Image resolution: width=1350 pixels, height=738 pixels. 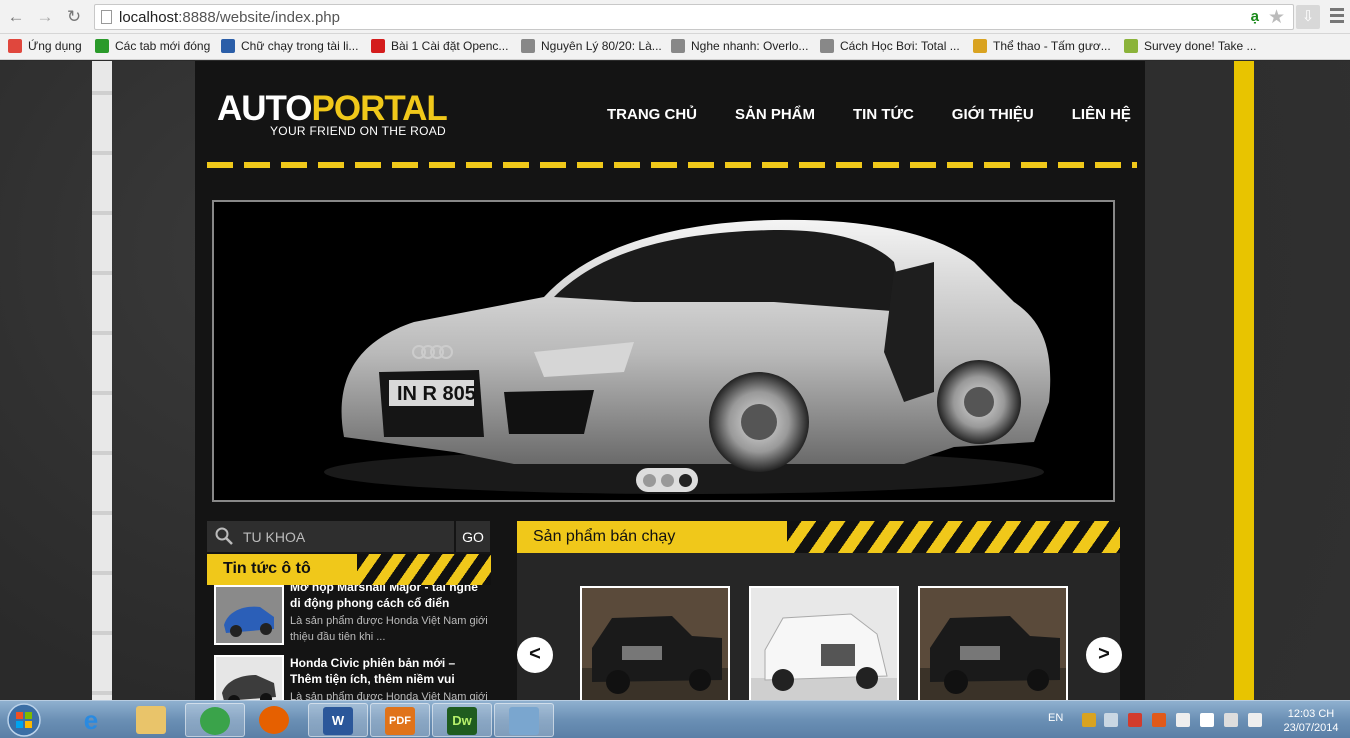 What do you see at coordinates (604, 536) in the screenshot?
I see `best-sellers-title: Sản phẩm bán chạy` at bounding box center [604, 536].